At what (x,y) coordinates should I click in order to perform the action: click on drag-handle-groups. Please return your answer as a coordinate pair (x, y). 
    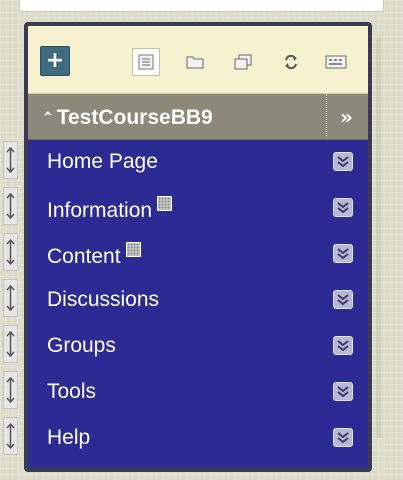
    Looking at the image, I should click on (10, 344).